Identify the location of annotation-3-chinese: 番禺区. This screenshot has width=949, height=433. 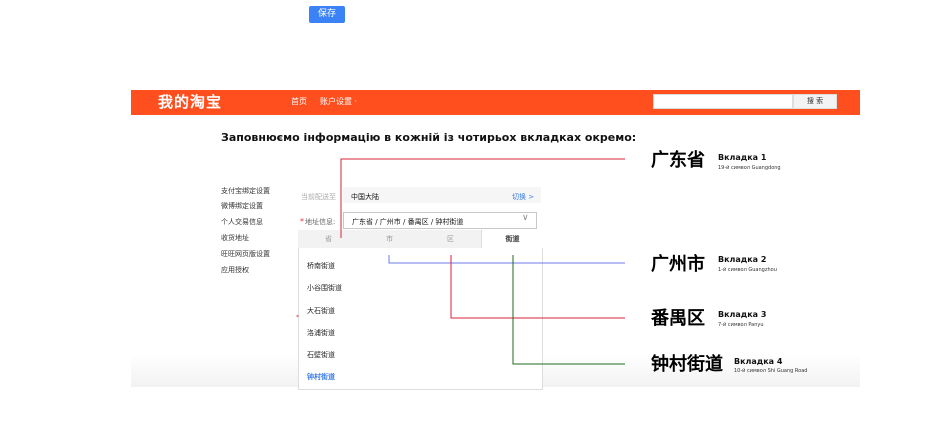
(678, 318).